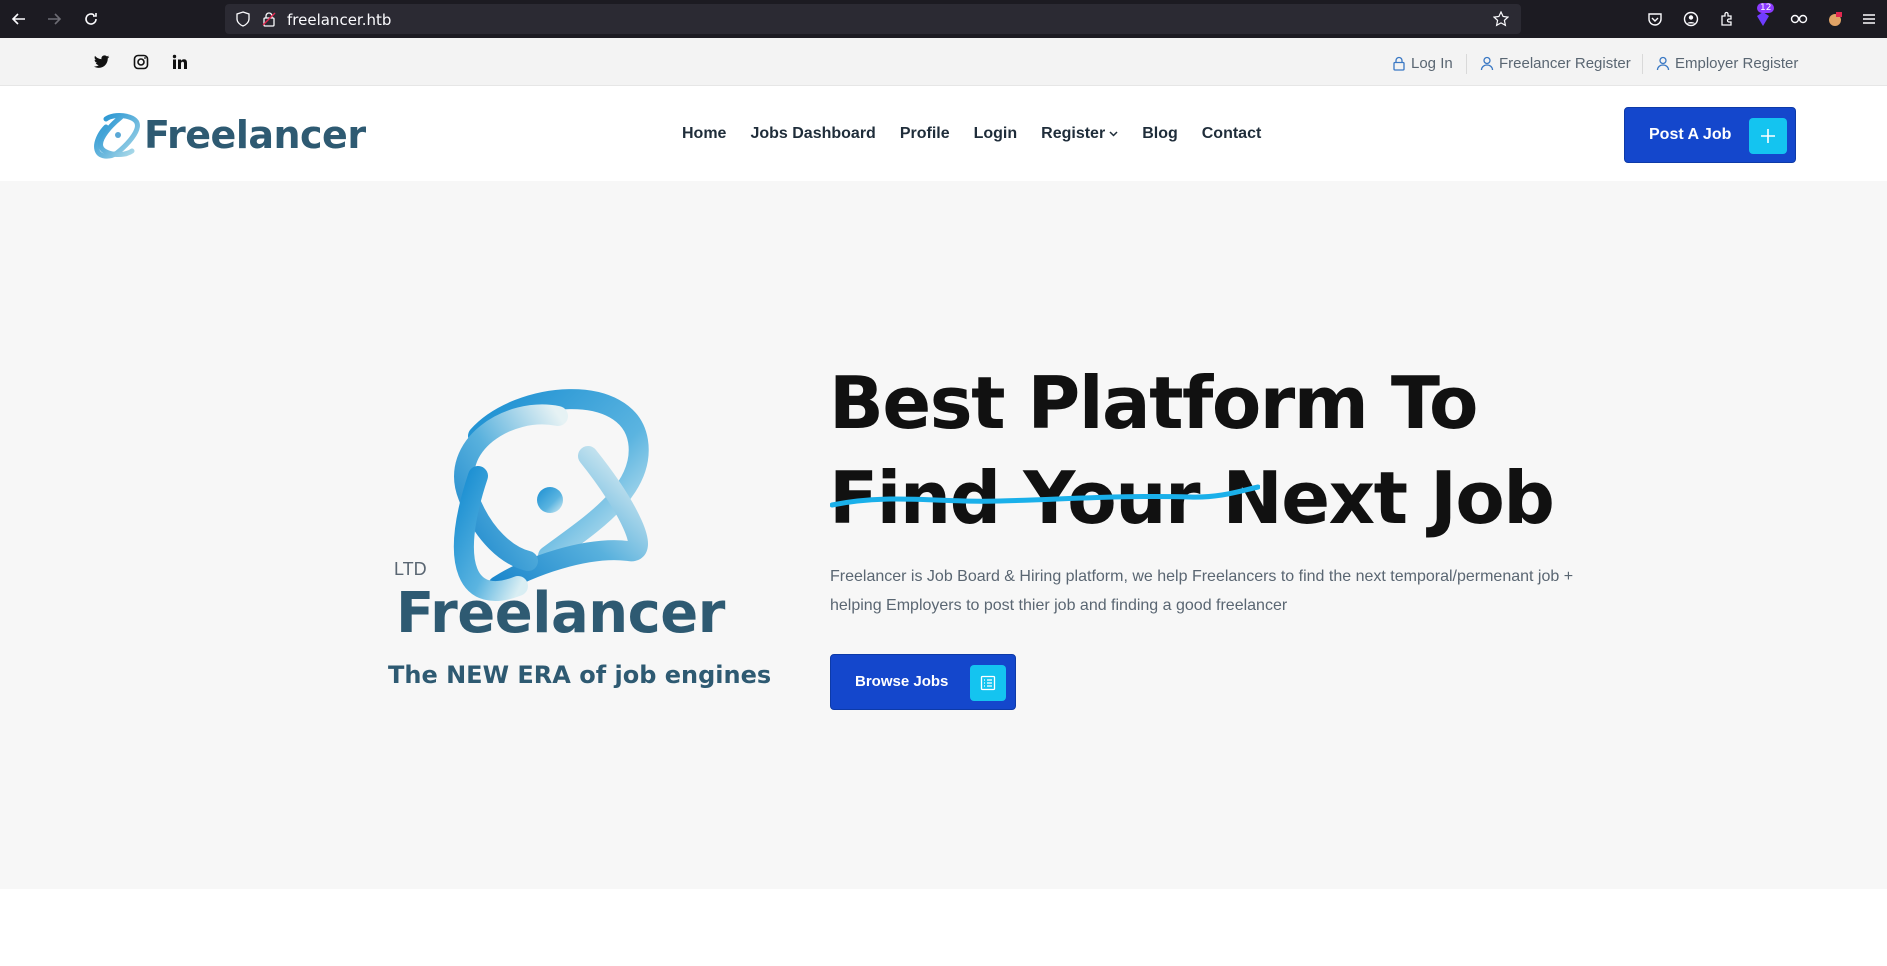  I want to click on browser-toolbar: freelancer.htb 12, so click(943, 19).